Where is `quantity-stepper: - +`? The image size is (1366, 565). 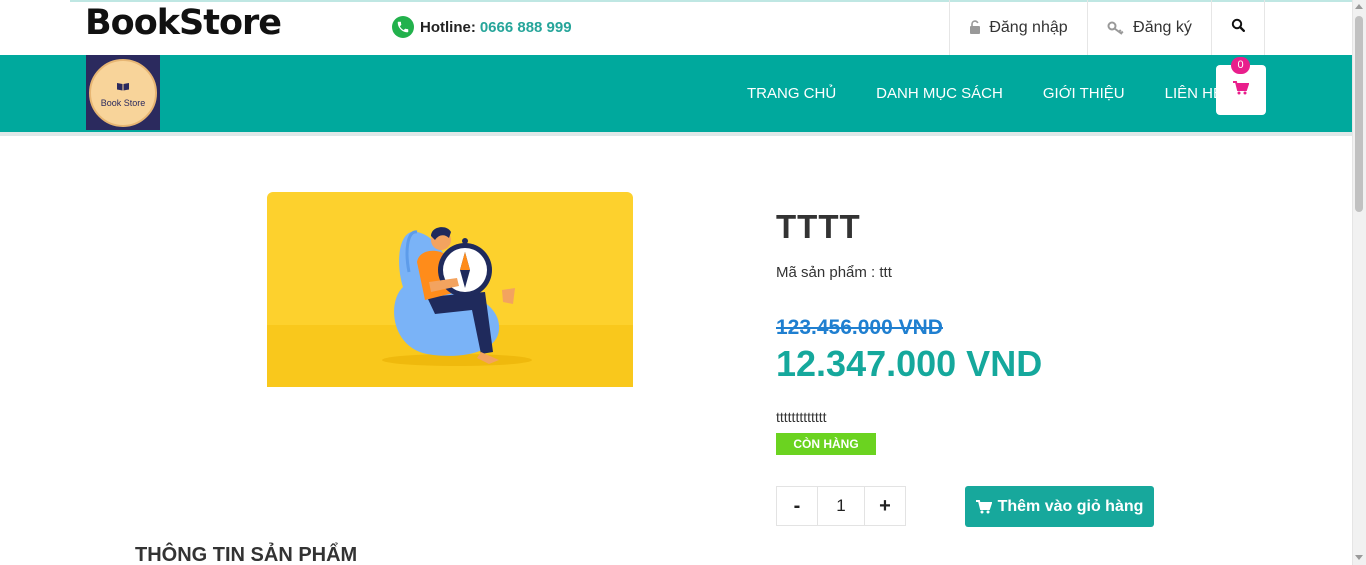 quantity-stepper: - + is located at coordinates (841, 506).